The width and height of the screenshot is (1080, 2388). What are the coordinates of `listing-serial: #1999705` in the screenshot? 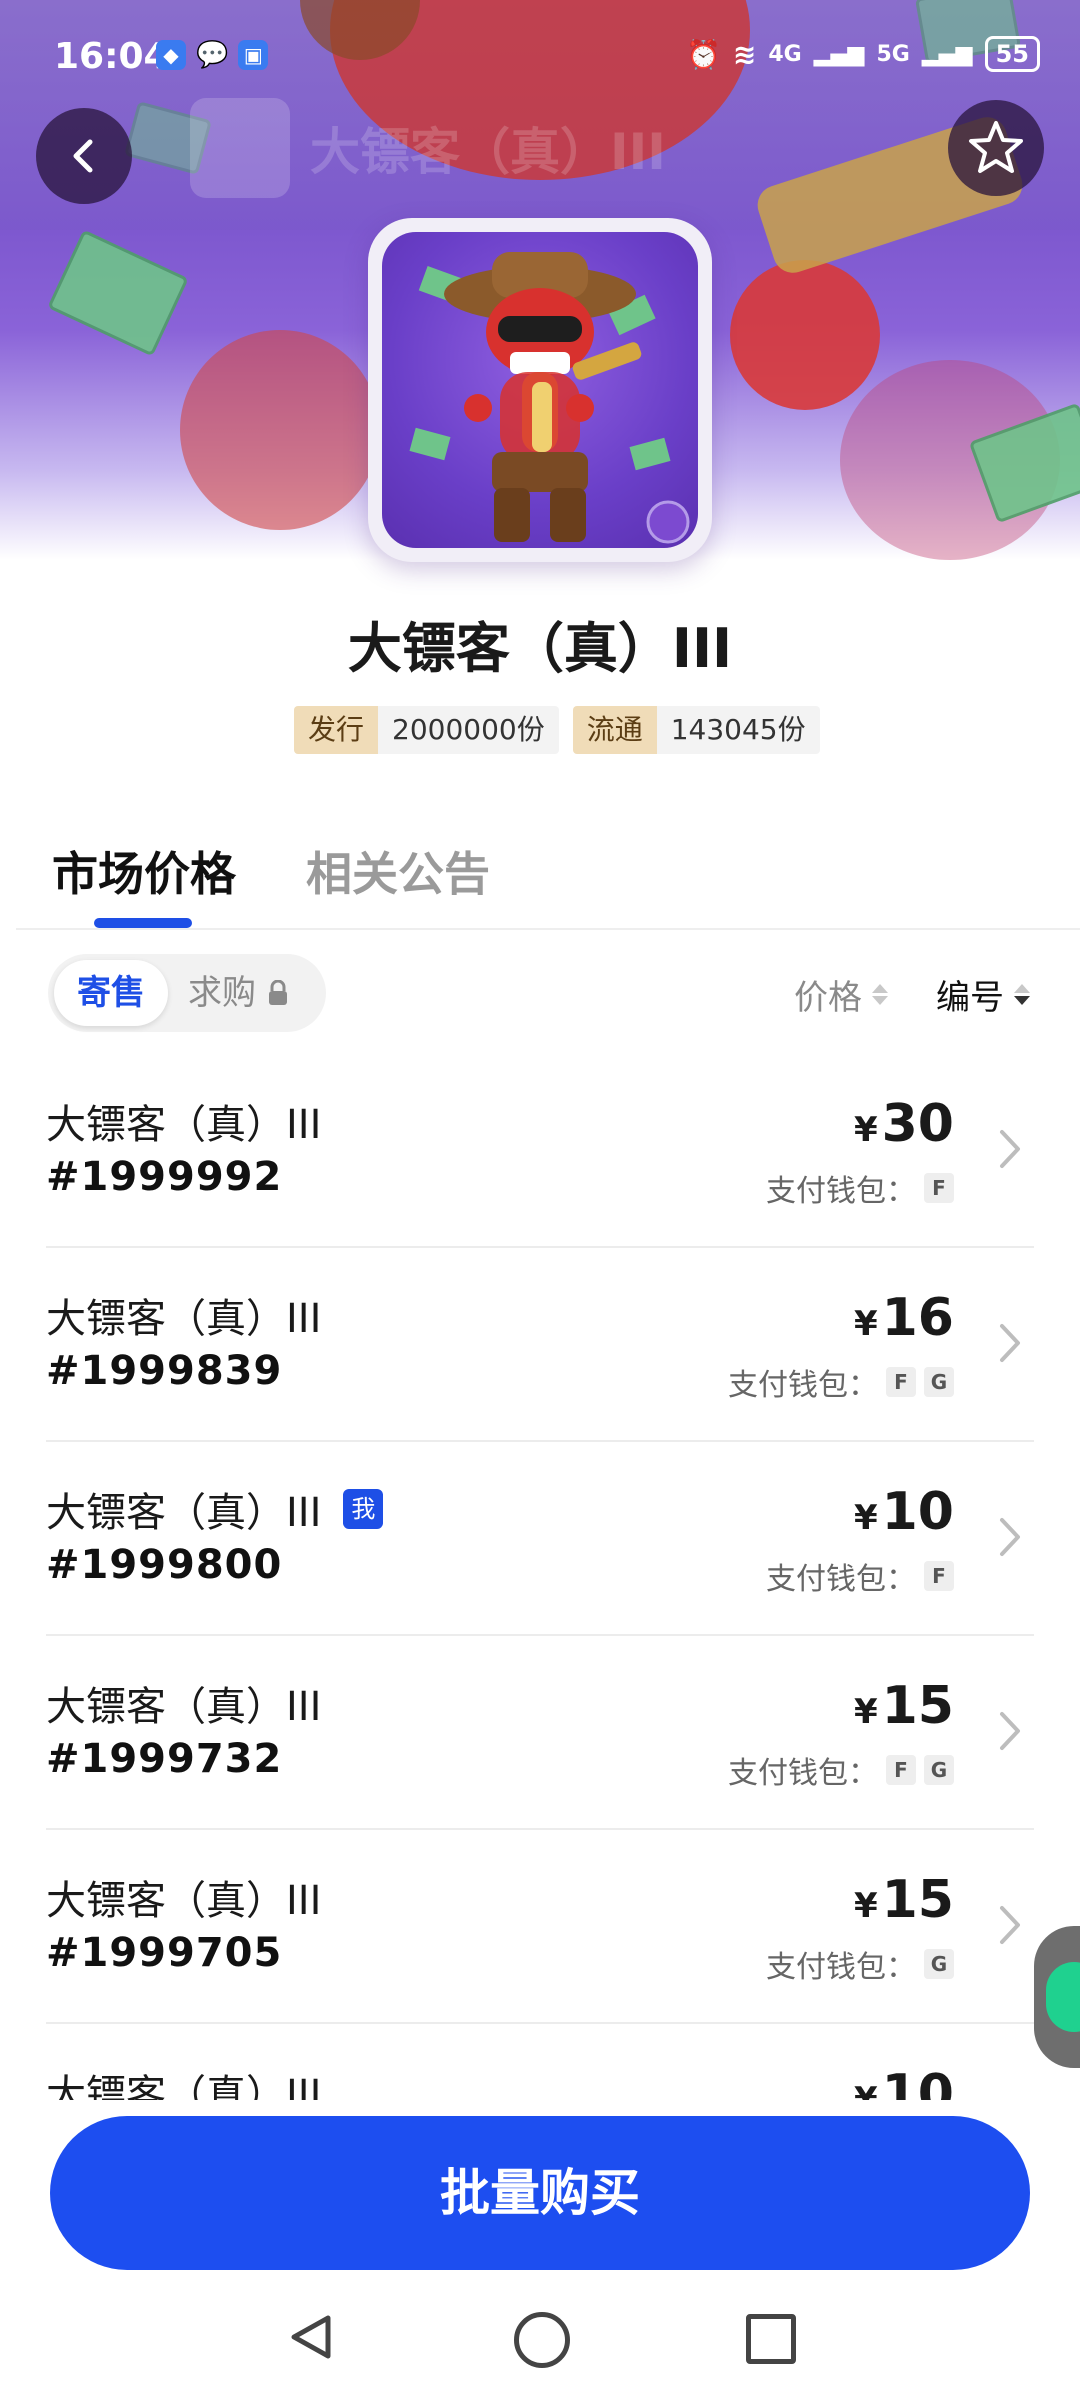 It's located at (164, 1953).